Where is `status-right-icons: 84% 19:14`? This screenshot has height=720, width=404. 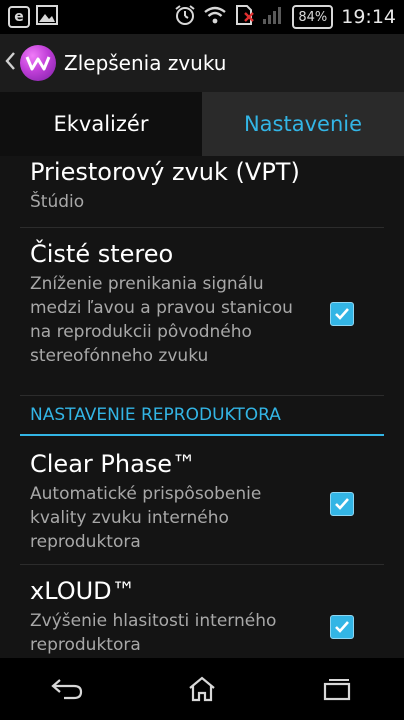 status-right-icons: 84% 19:14 is located at coordinates (289, 17).